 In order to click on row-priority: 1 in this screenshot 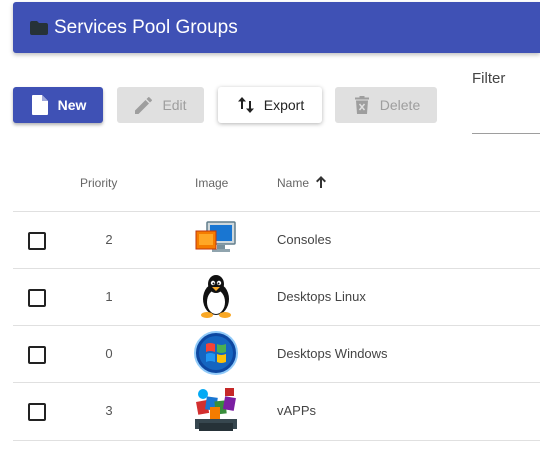, I will do `click(109, 296)`.